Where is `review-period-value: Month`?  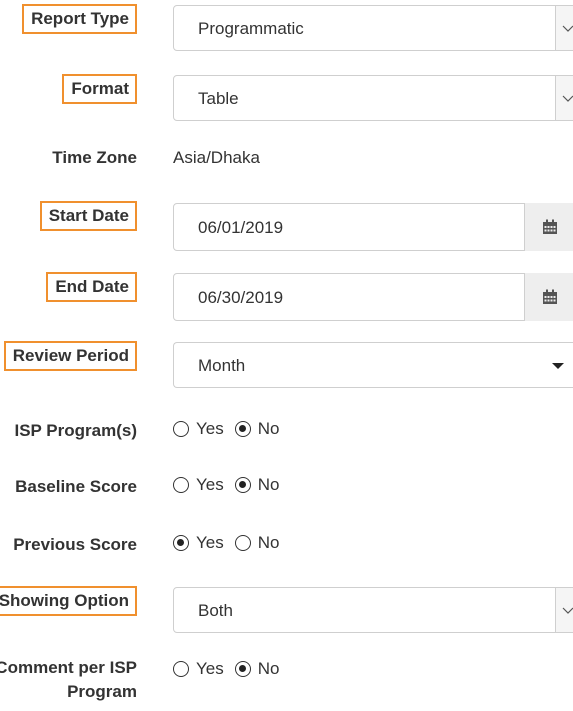
review-period-value: Month is located at coordinates (222, 365).